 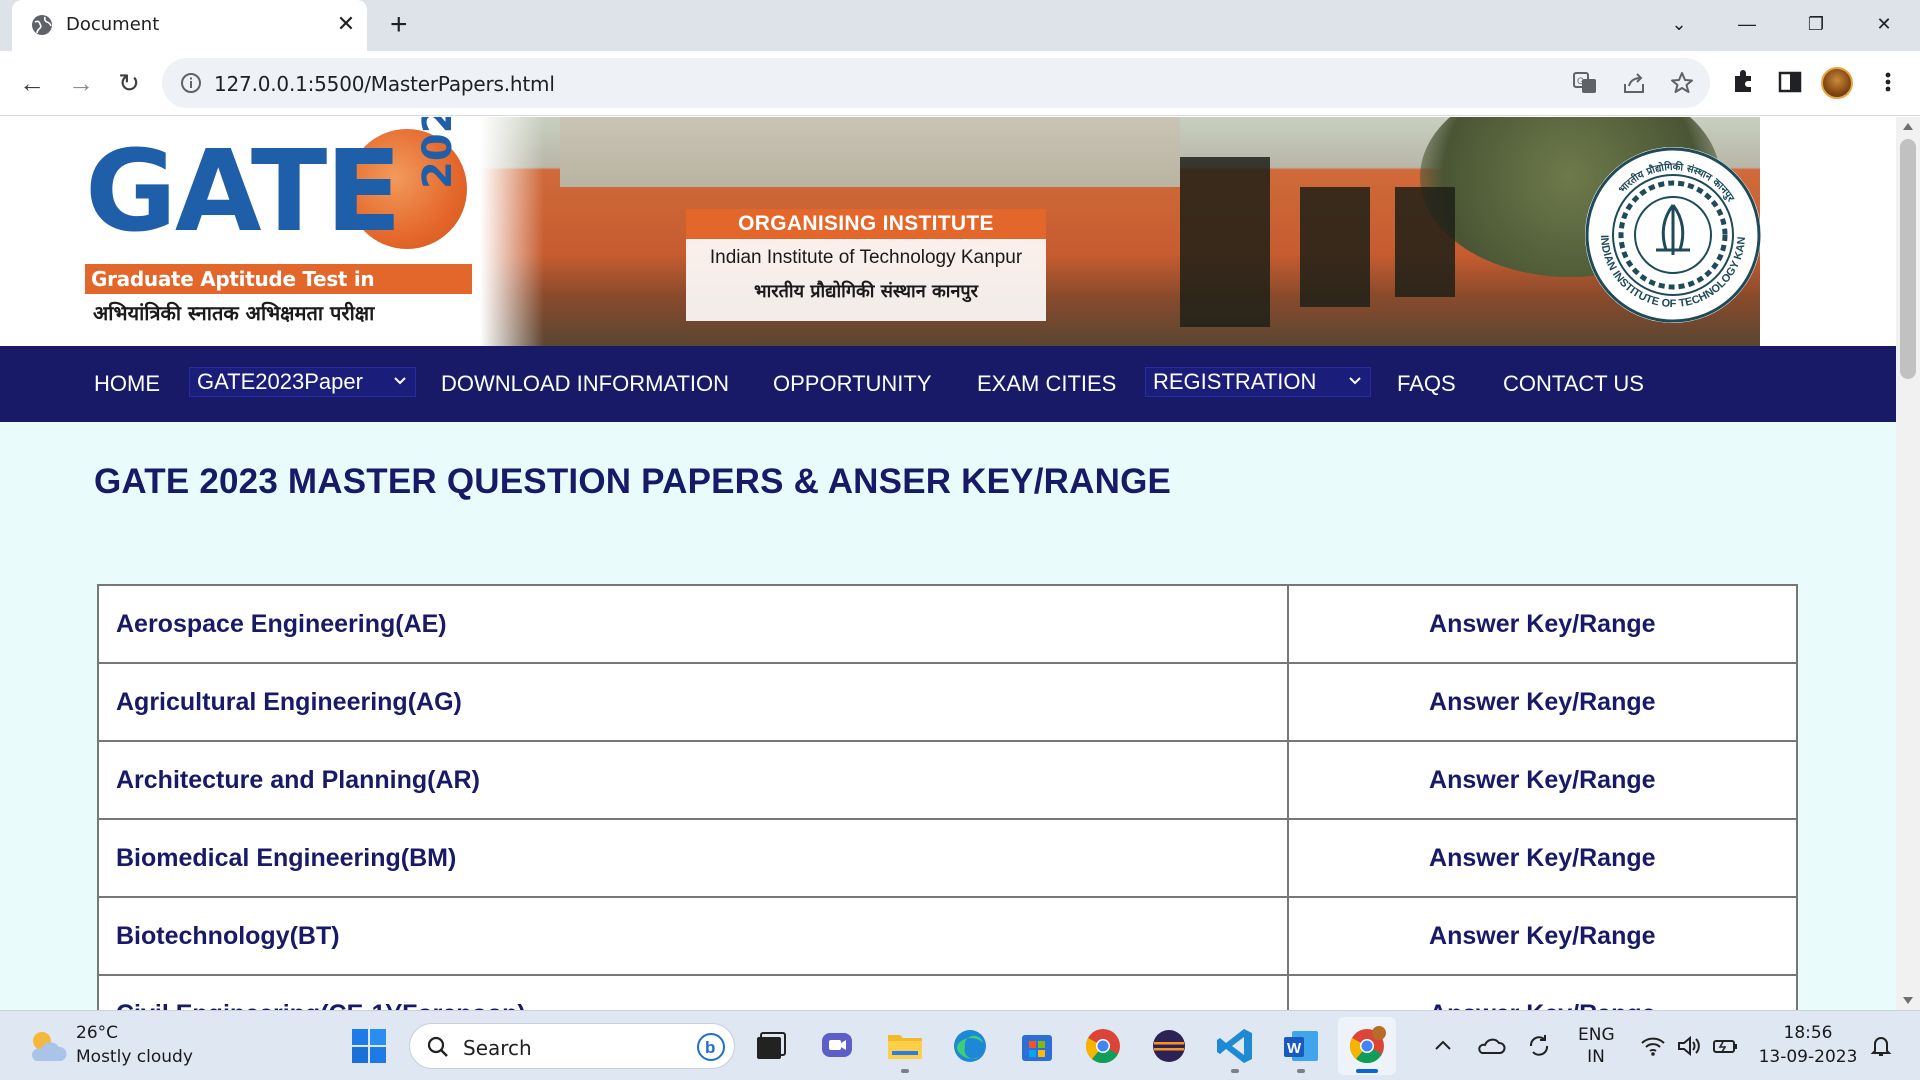 What do you see at coordinates (298, 780) in the screenshot?
I see `subject-link: Architecture and Planning(AR)` at bounding box center [298, 780].